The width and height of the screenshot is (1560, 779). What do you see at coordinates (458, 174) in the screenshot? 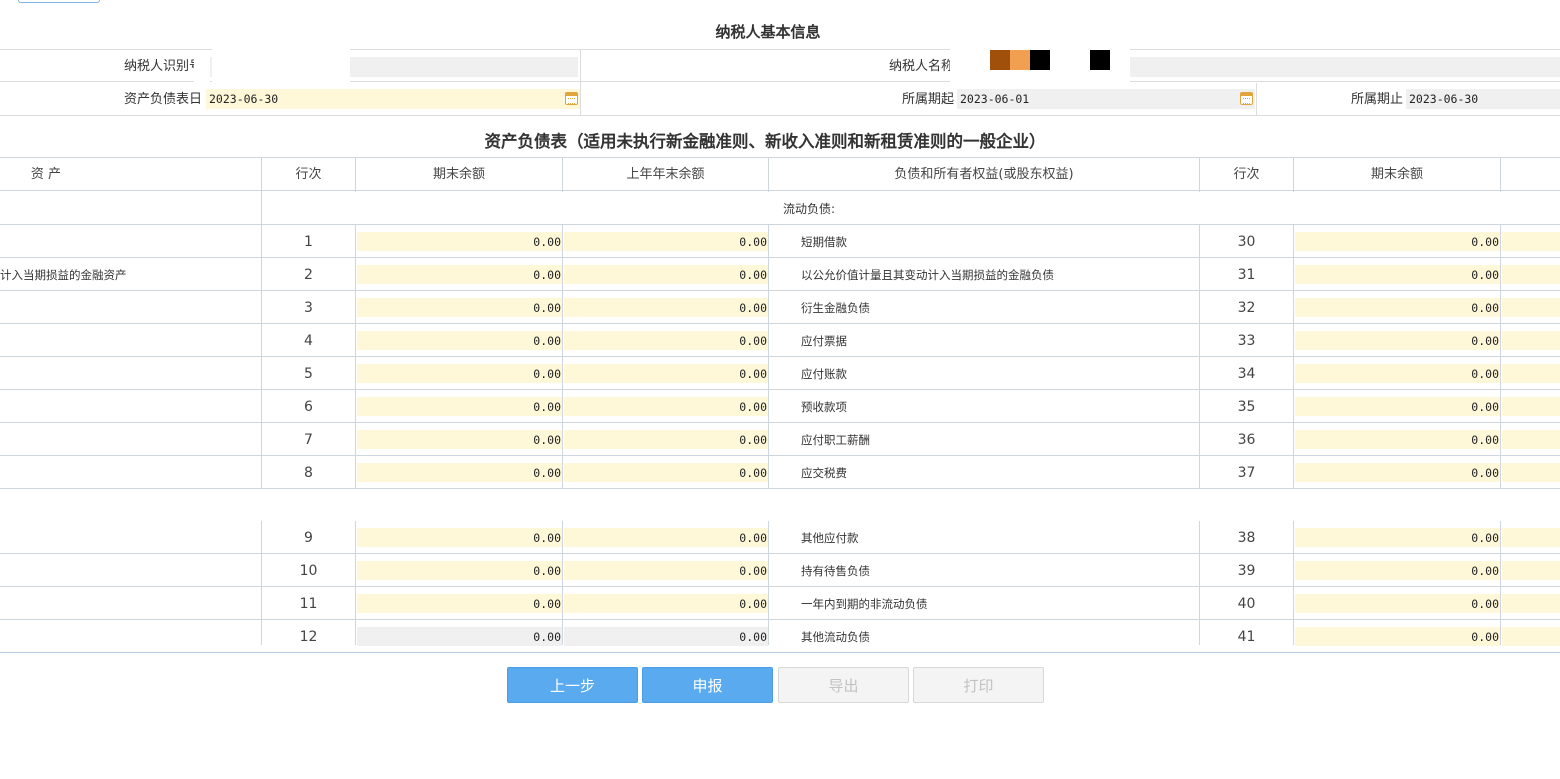
I see `header-end-balance: 期末余额` at bounding box center [458, 174].